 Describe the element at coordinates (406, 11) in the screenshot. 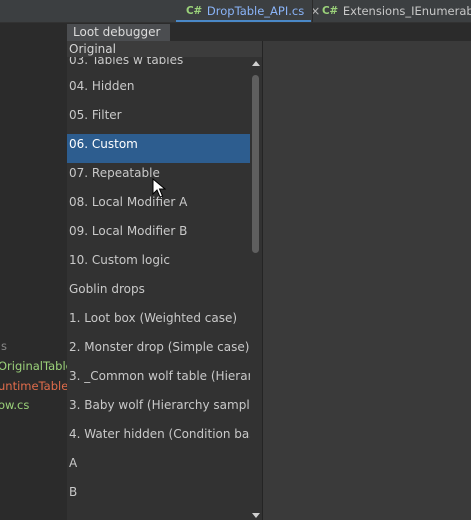

I see `editor-tab-label: Extensions_IEnumerable.cs` at that location.